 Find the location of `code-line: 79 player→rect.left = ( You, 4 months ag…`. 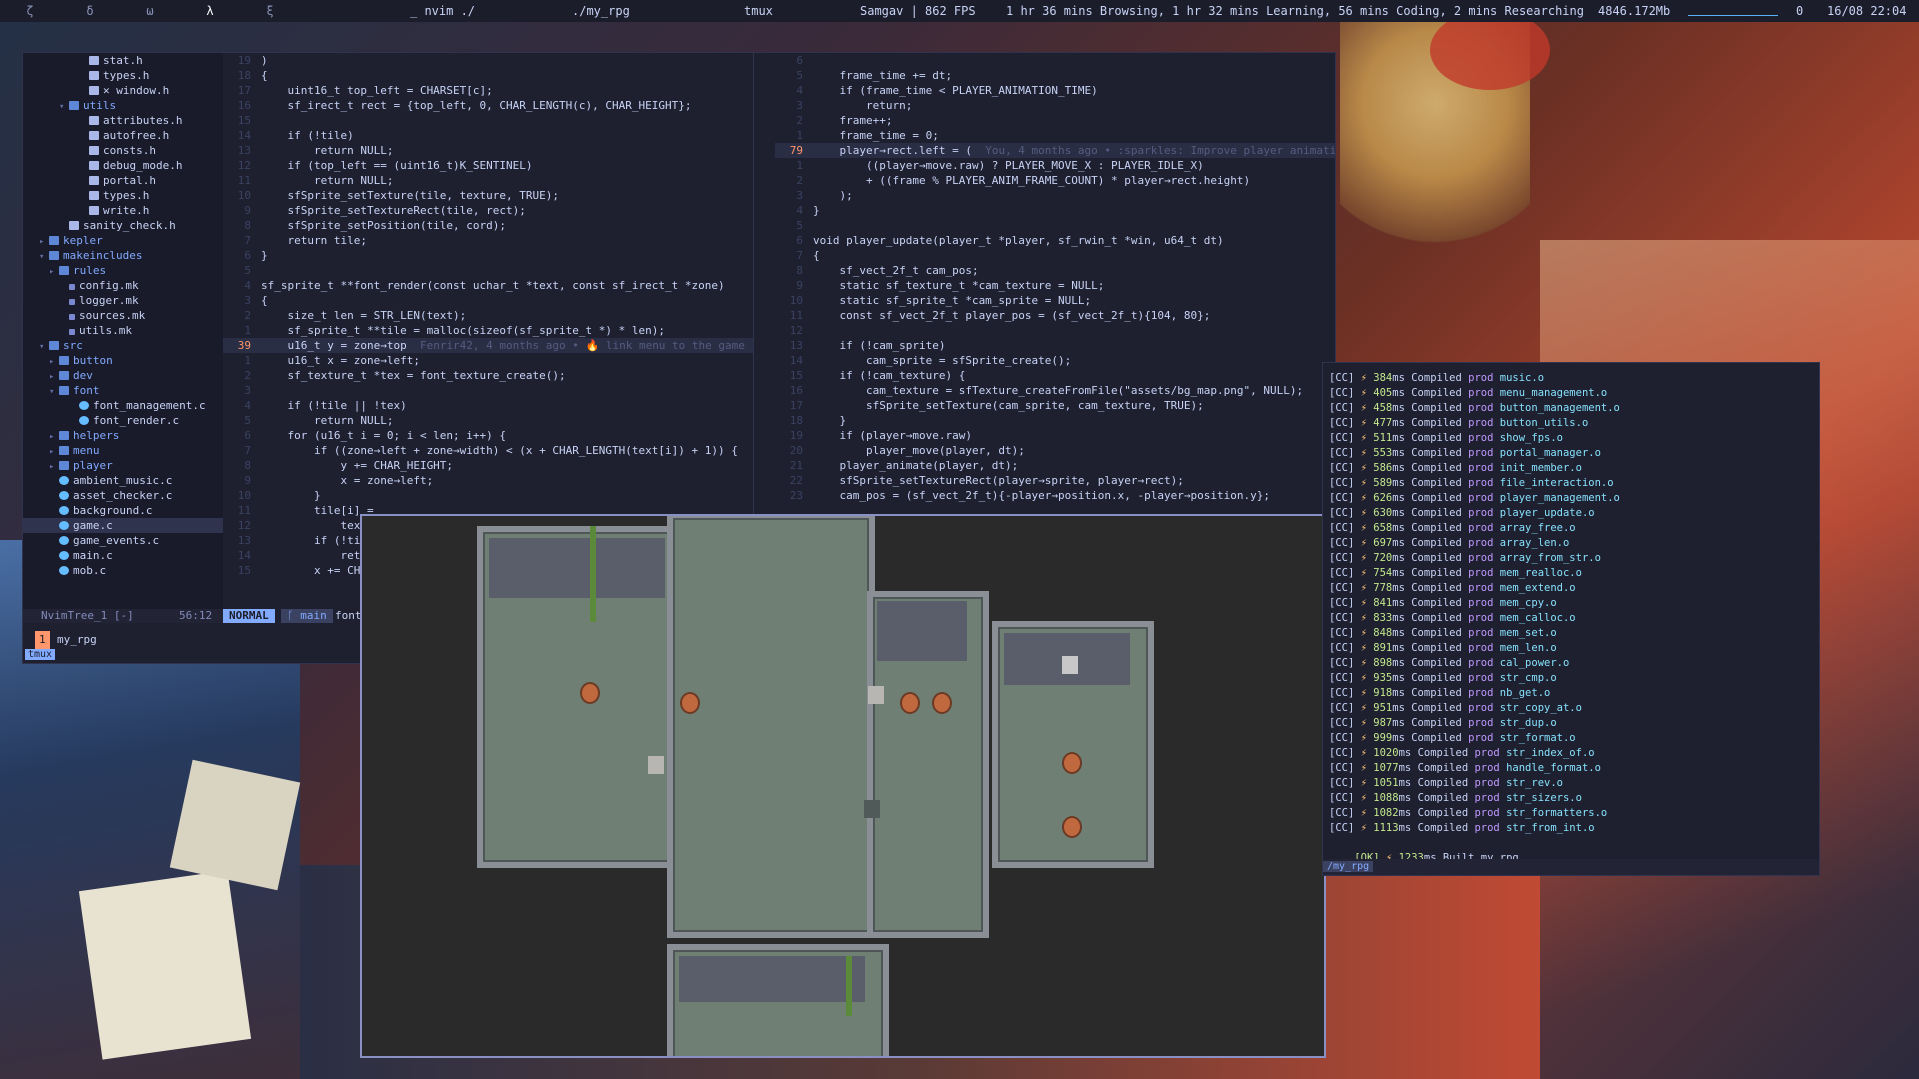

code-line: 79 player→rect.left = ( You, 4 months ag… is located at coordinates (1055, 150).